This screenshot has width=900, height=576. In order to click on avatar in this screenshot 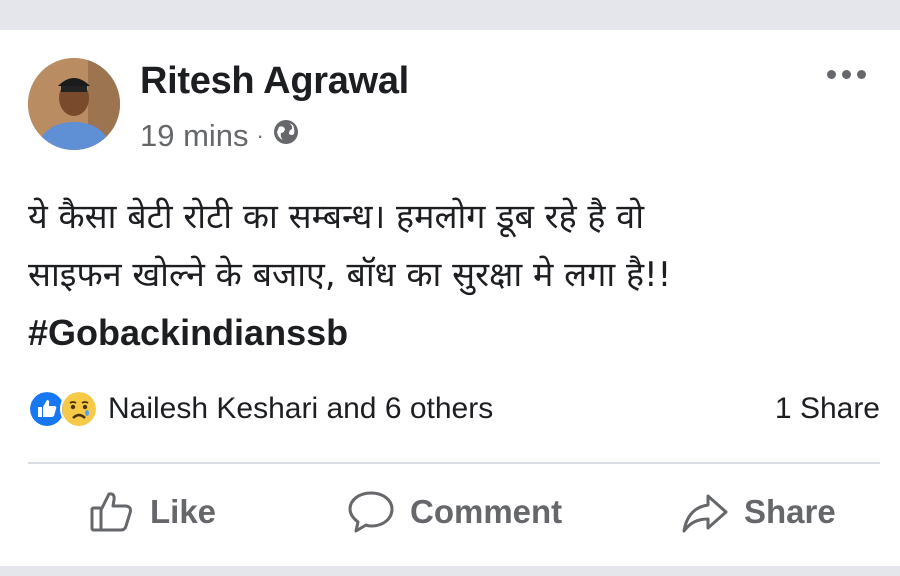, I will do `click(74, 104)`.